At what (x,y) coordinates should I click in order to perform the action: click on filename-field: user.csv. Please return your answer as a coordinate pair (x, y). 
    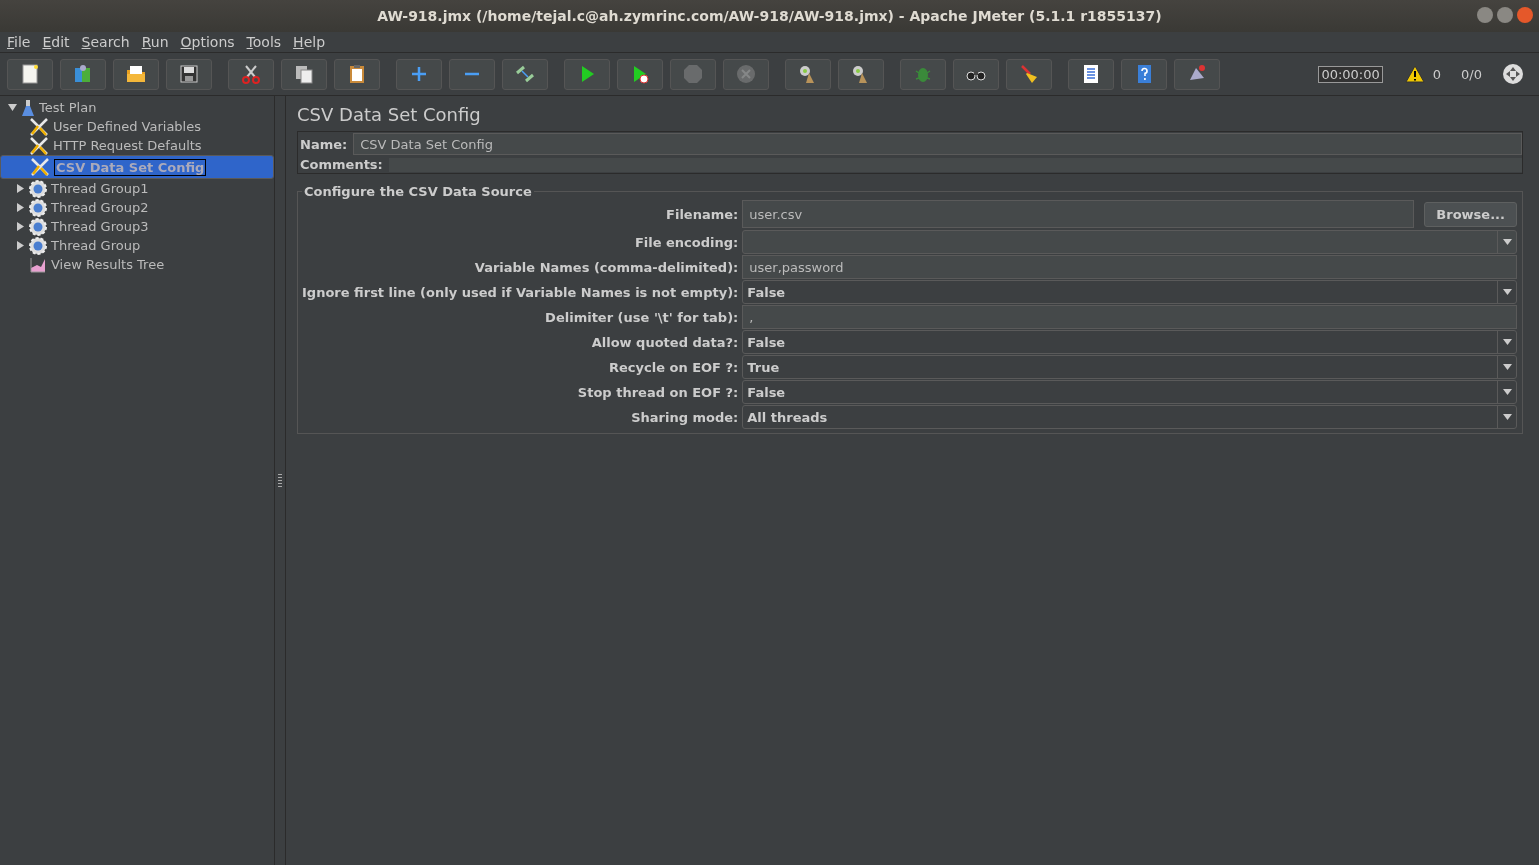
    Looking at the image, I should click on (1078, 214).